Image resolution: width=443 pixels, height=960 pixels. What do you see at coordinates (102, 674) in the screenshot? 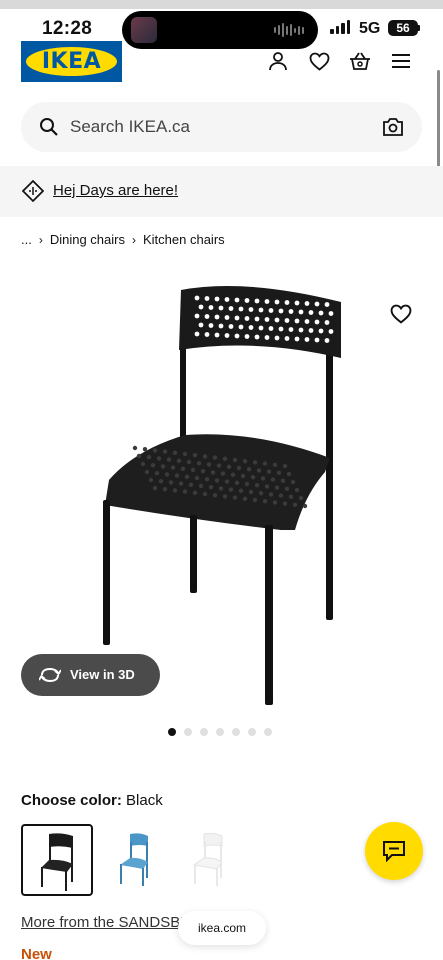
I see `view-in-3d-label: View in 3D` at bounding box center [102, 674].